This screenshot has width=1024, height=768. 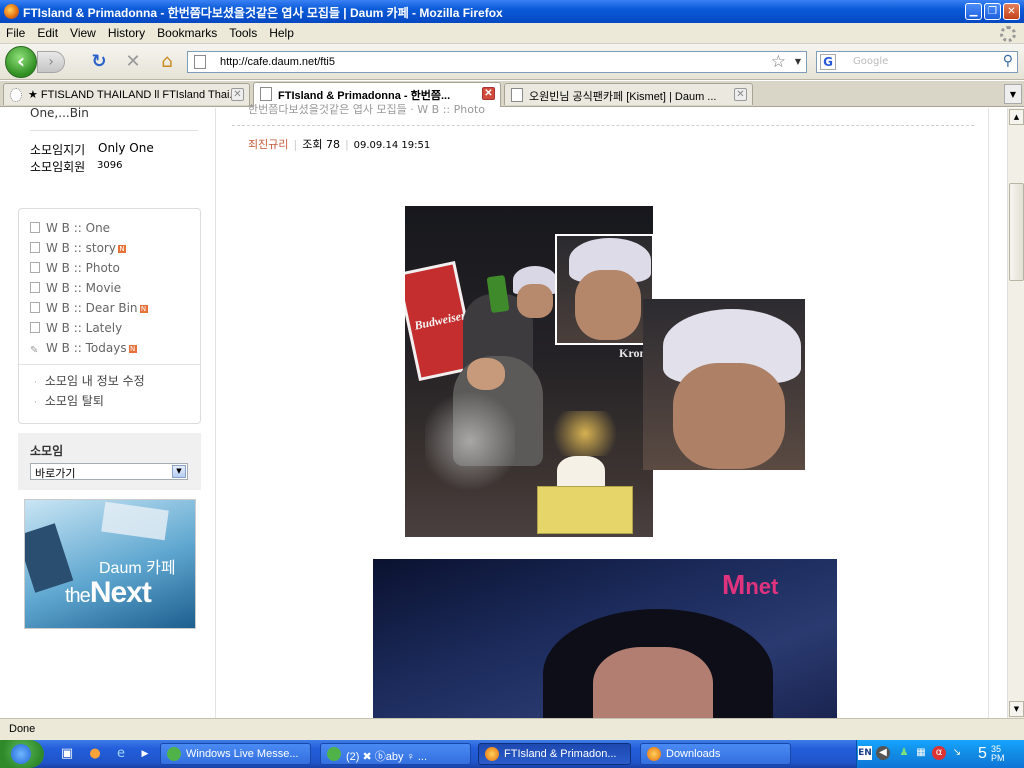 What do you see at coordinates (334, 754) in the screenshot?
I see `messenger-icon` at bounding box center [334, 754].